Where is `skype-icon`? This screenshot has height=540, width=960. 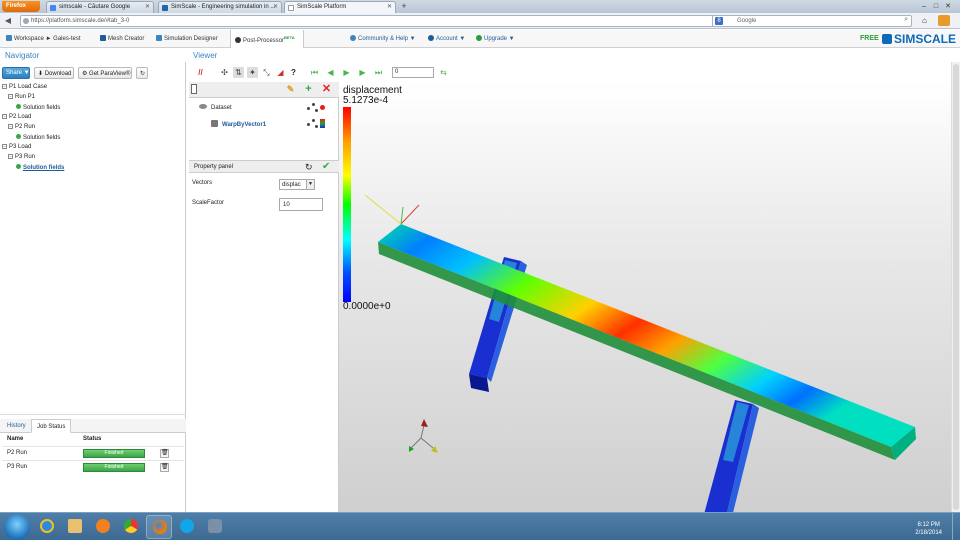 skype-icon is located at coordinates (187, 527).